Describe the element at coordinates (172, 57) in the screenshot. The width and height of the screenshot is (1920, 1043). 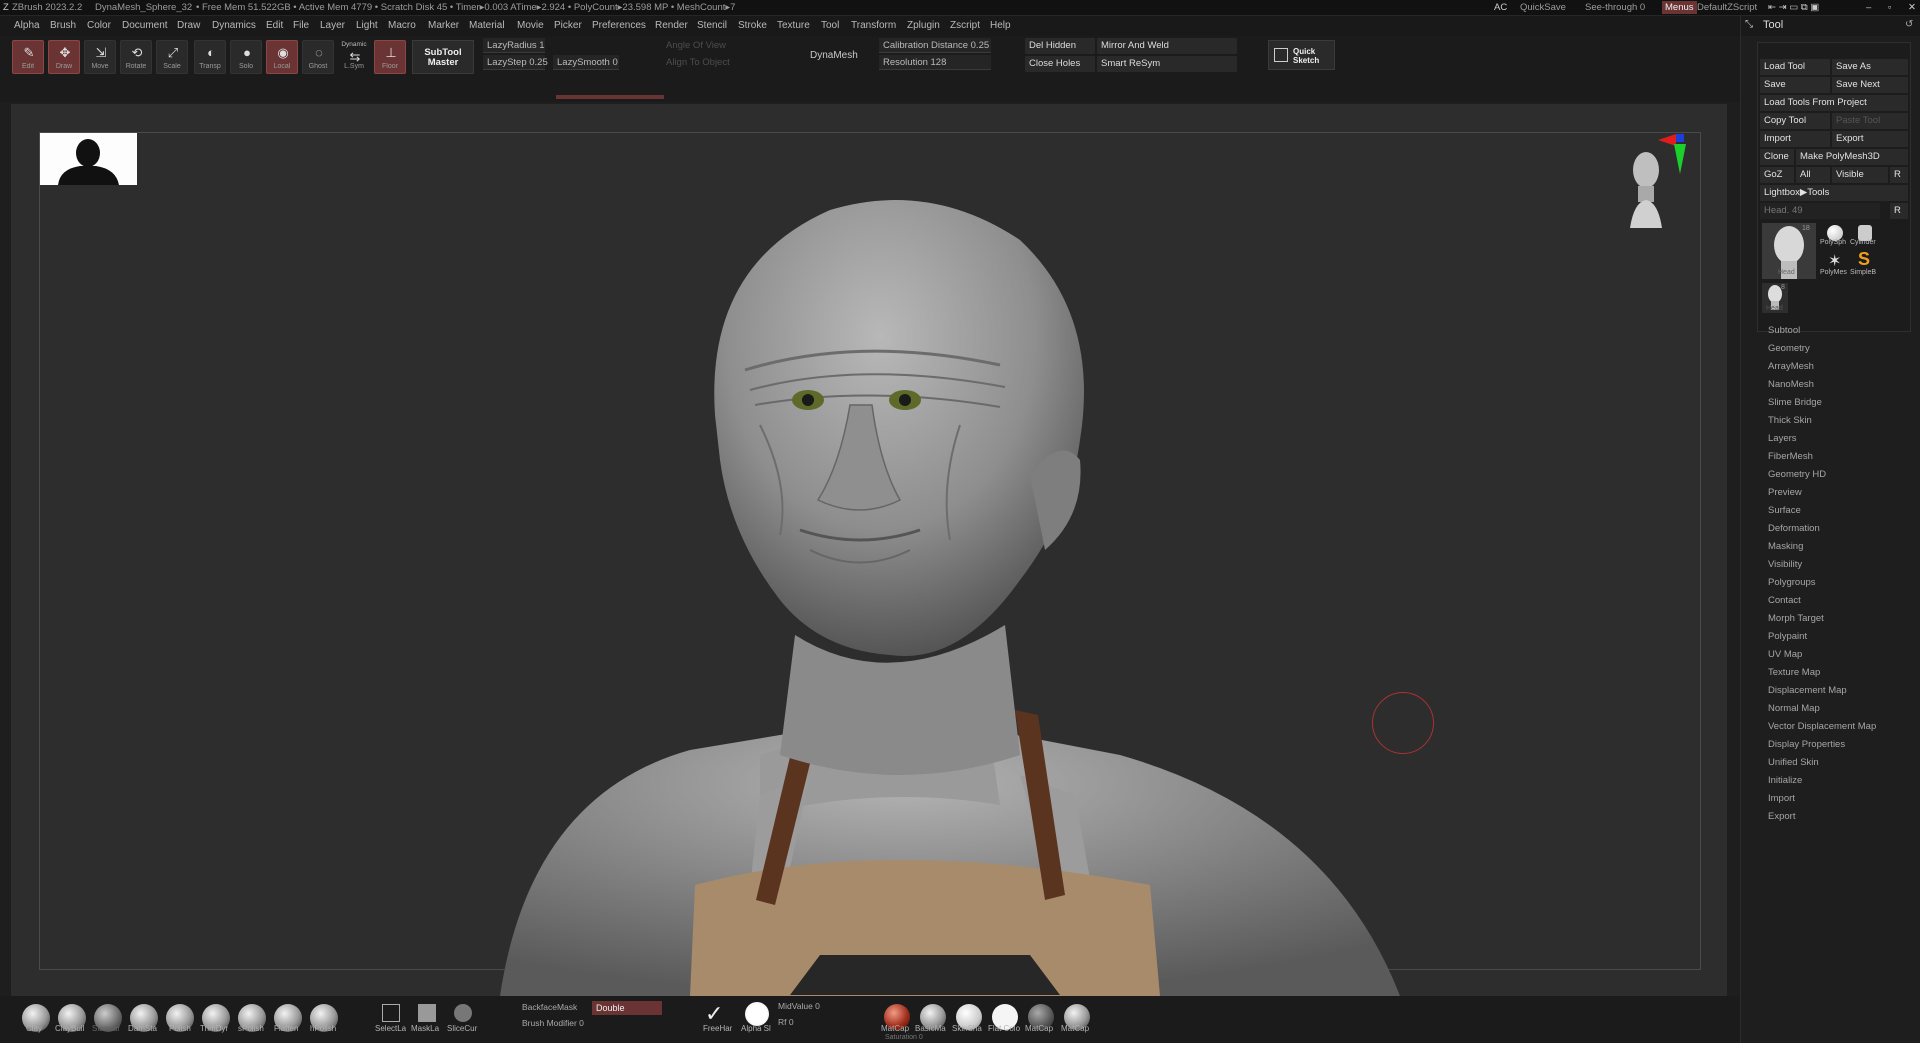
I see `scale-button: ⤢ Scale` at that location.